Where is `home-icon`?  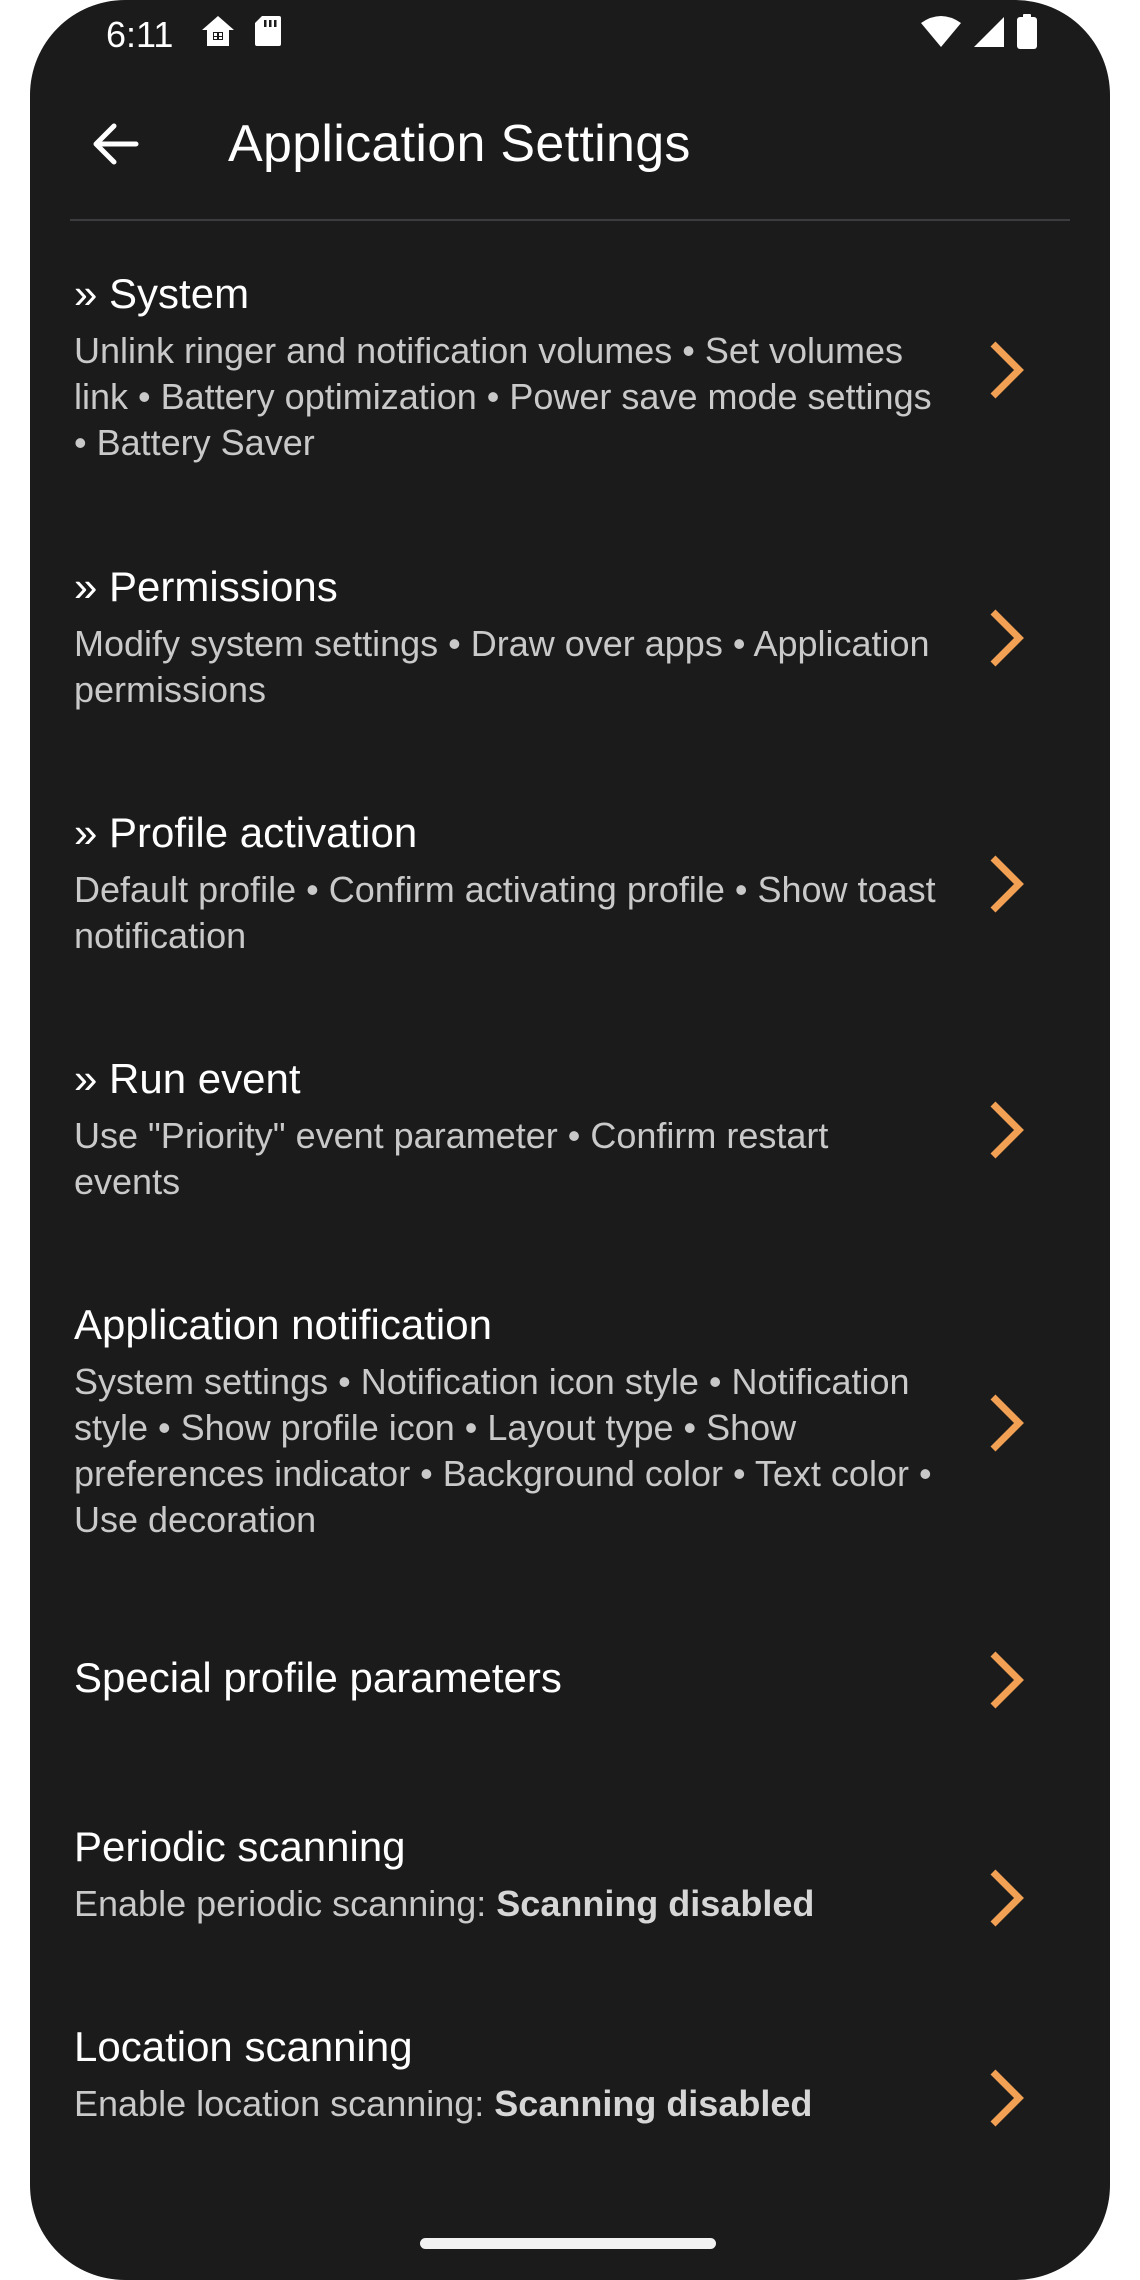
home-icon is located at coordinates (218, 33).